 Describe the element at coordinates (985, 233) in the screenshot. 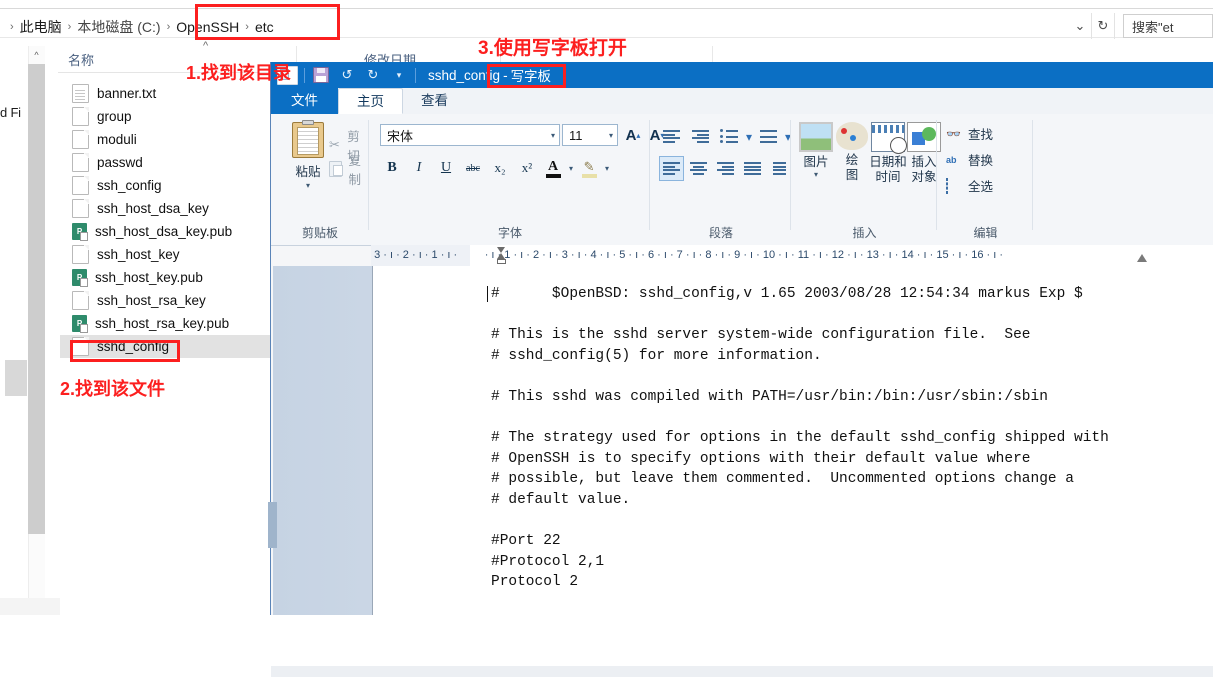

I see `group-label-editing: 编辑` at that location.